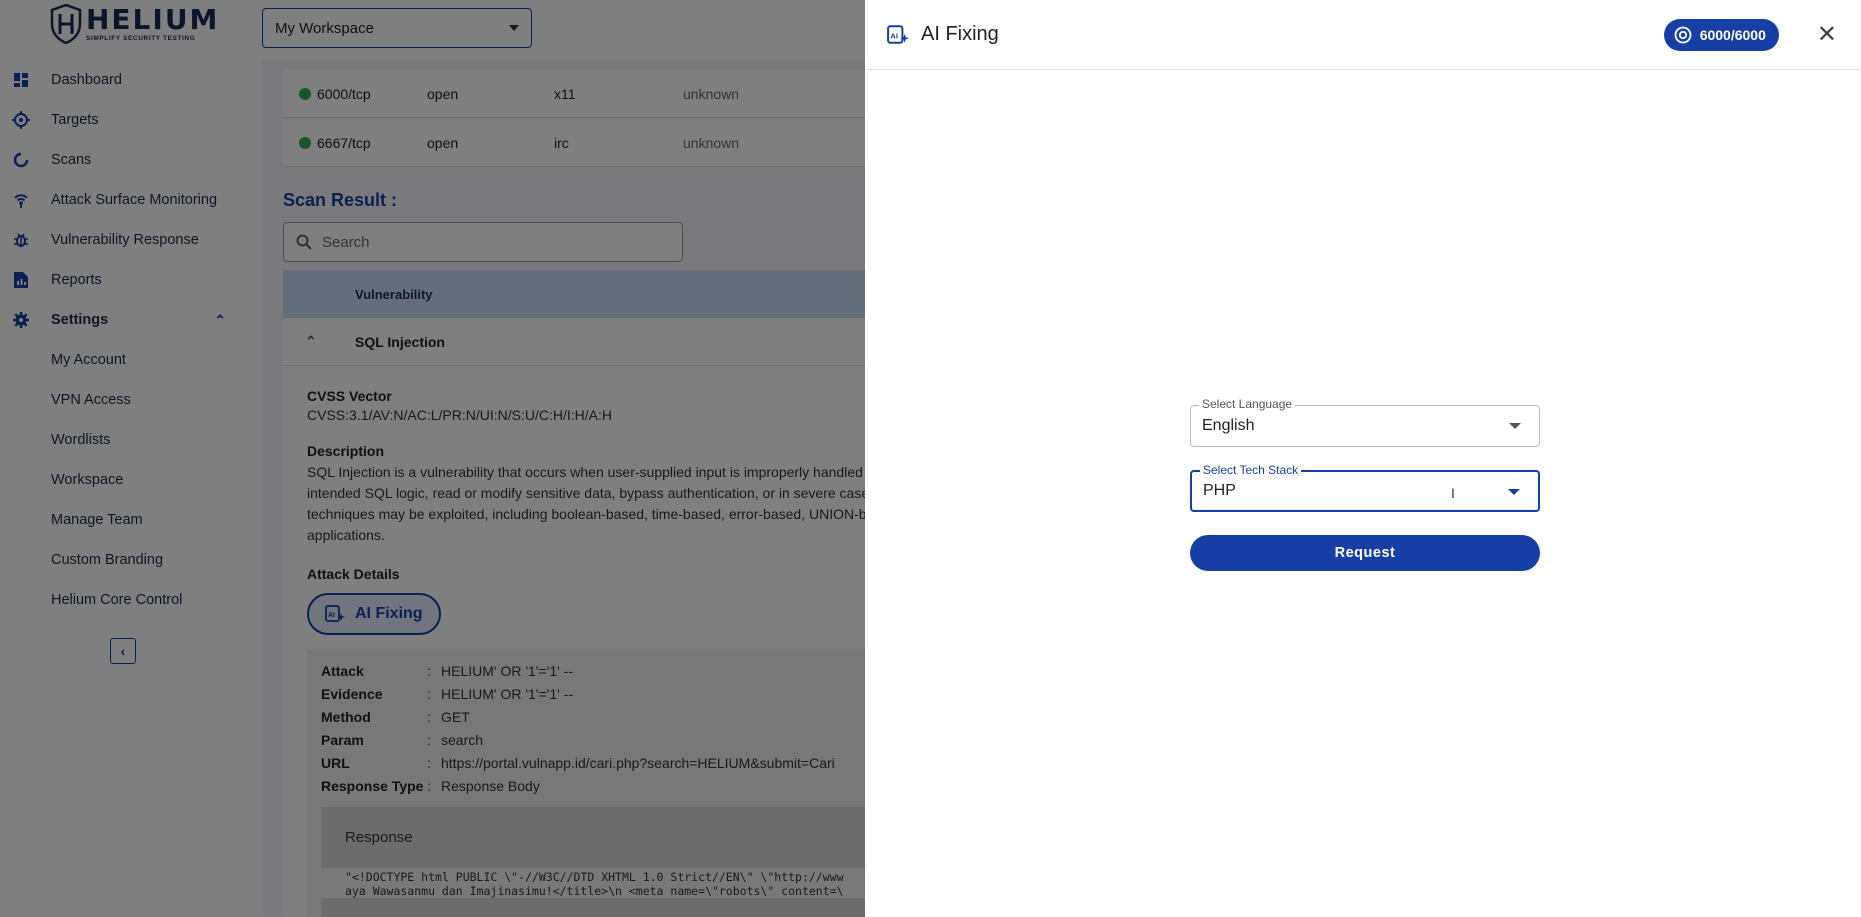 This screenshot has height=917, width=1861. What do you see at coordinates (1827, 34) in the screenshot?
I see `close-icon: ✕` at bounding box center [1827, 34].